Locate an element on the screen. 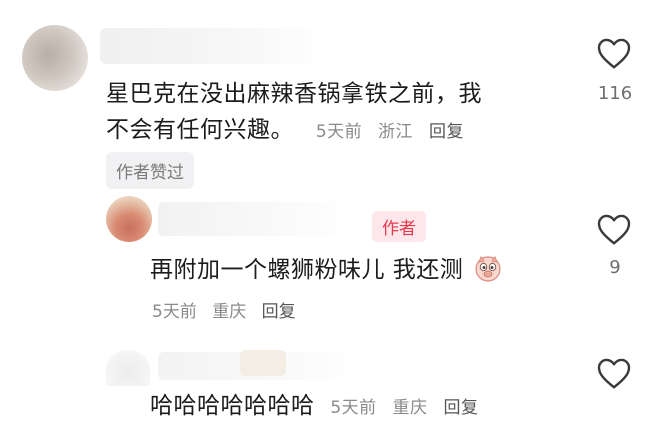 The image size is (660, 435). comment-text: 星巴克在没出麻辣香锅拿铁之前，我 不会有任何兴趣。 5天前 浙江 回复 is located at coordinates (341, 113).